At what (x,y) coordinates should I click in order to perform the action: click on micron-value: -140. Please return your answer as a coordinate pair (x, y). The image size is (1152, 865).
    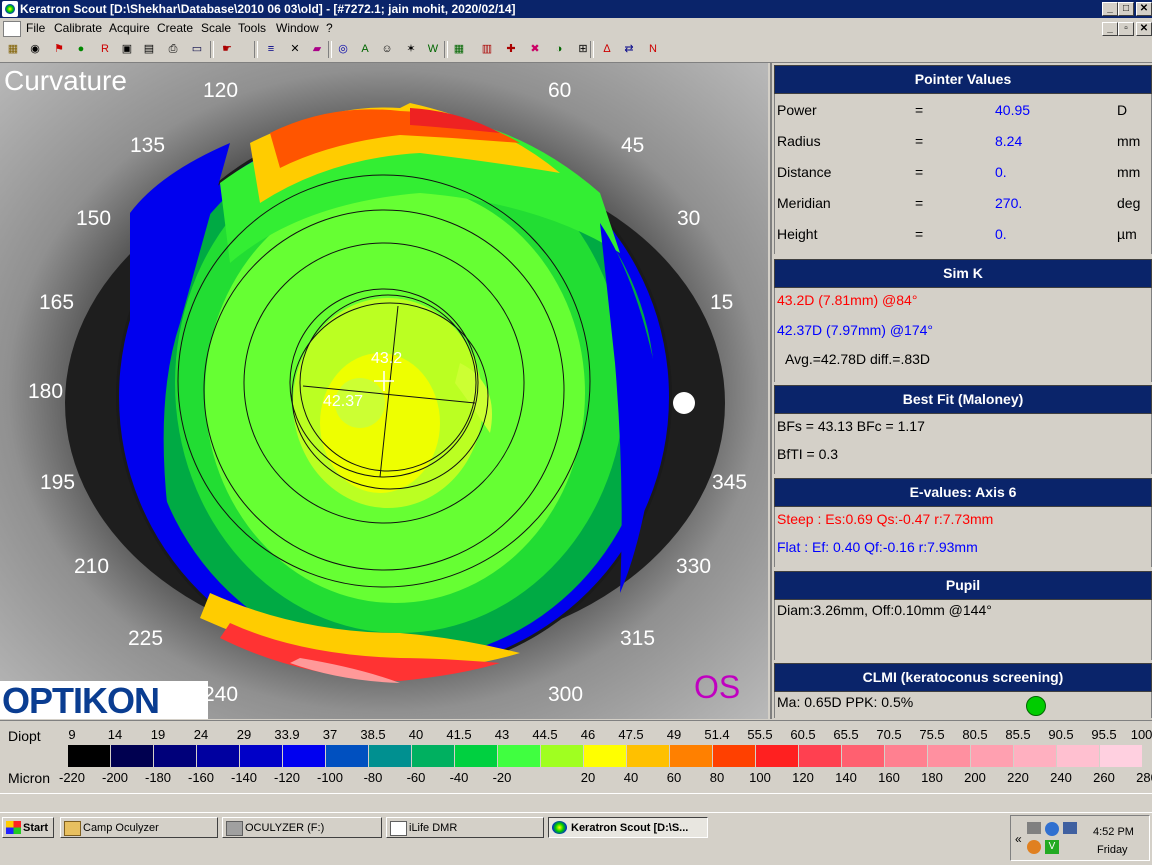
    Looking at the image, I should click on (244, 777).